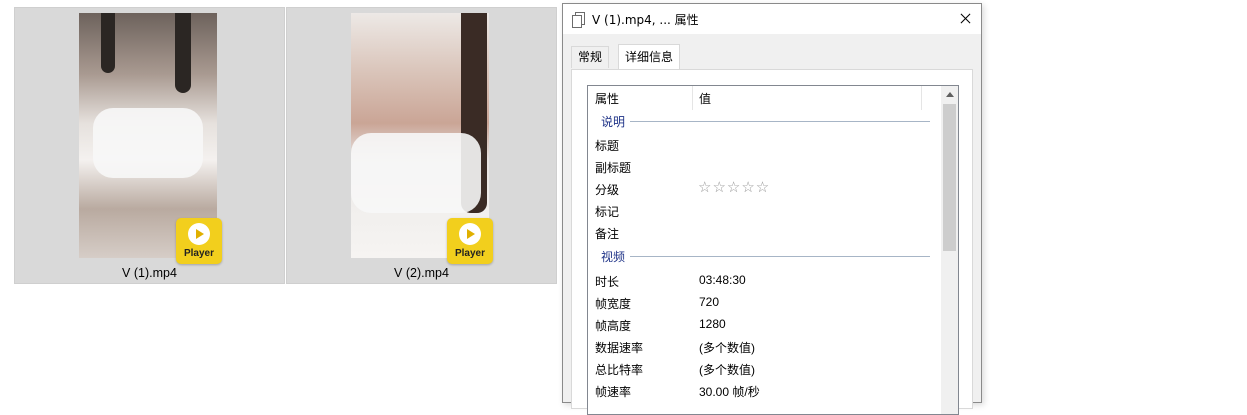 This screenshot has width=1247, height=415. What do you see at coordinates (764, 121) in the screenshot?
I see `group-header-description: 说明` at bounding box center [764, 121].